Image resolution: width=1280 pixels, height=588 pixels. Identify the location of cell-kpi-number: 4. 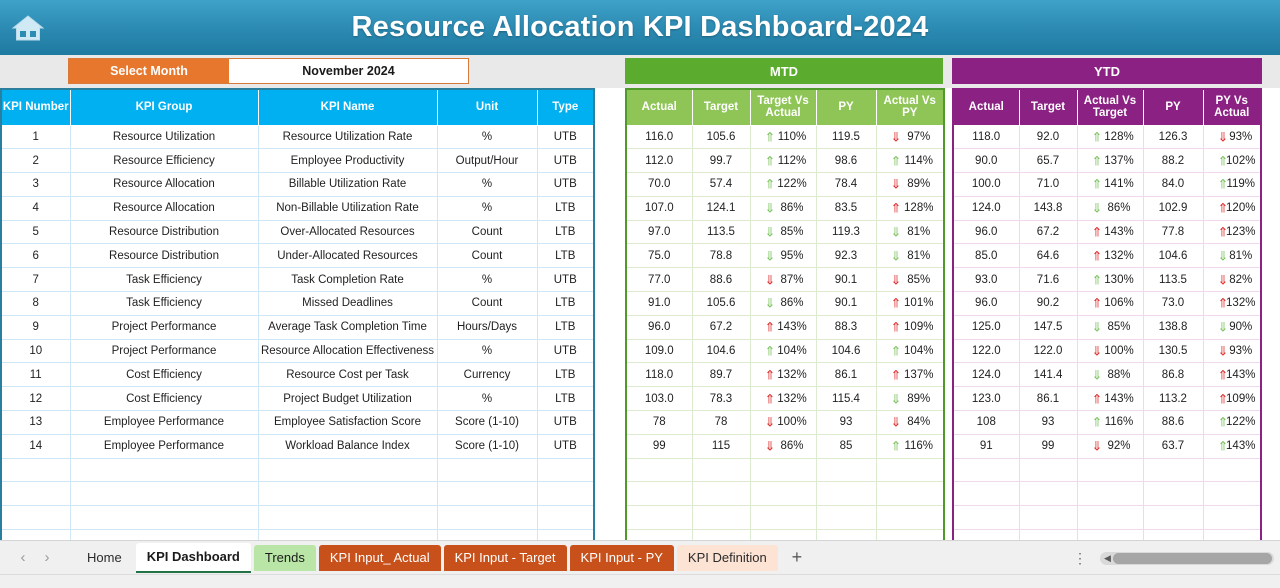
(35, 208).